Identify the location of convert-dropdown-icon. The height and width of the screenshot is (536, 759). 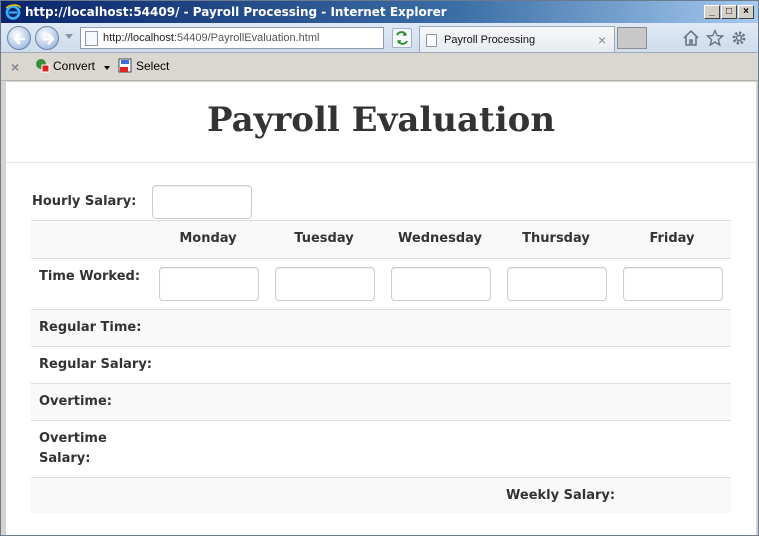
(107, 68).